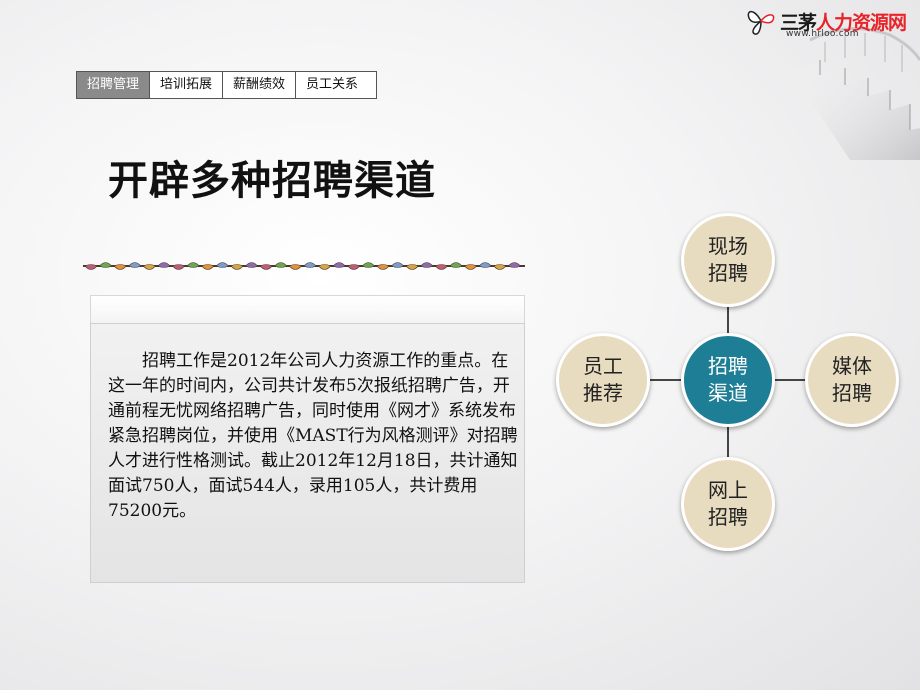  Describe the element at coordinates (761, 22) in the screenshot. I see `butterfly-logo-icon` at that location.